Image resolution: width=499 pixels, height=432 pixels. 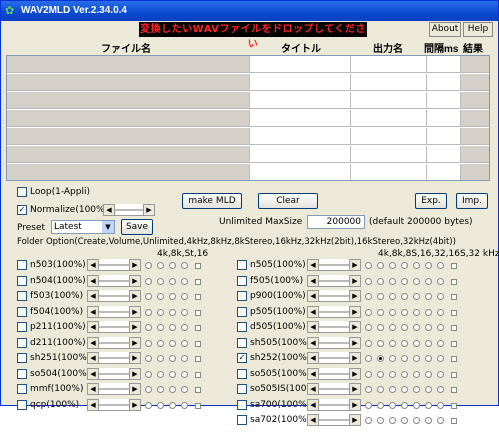 What do you see at coordinates (22, 192) in the screenshot?
I see `loop-checkbox` at bounding box center [22, 192].